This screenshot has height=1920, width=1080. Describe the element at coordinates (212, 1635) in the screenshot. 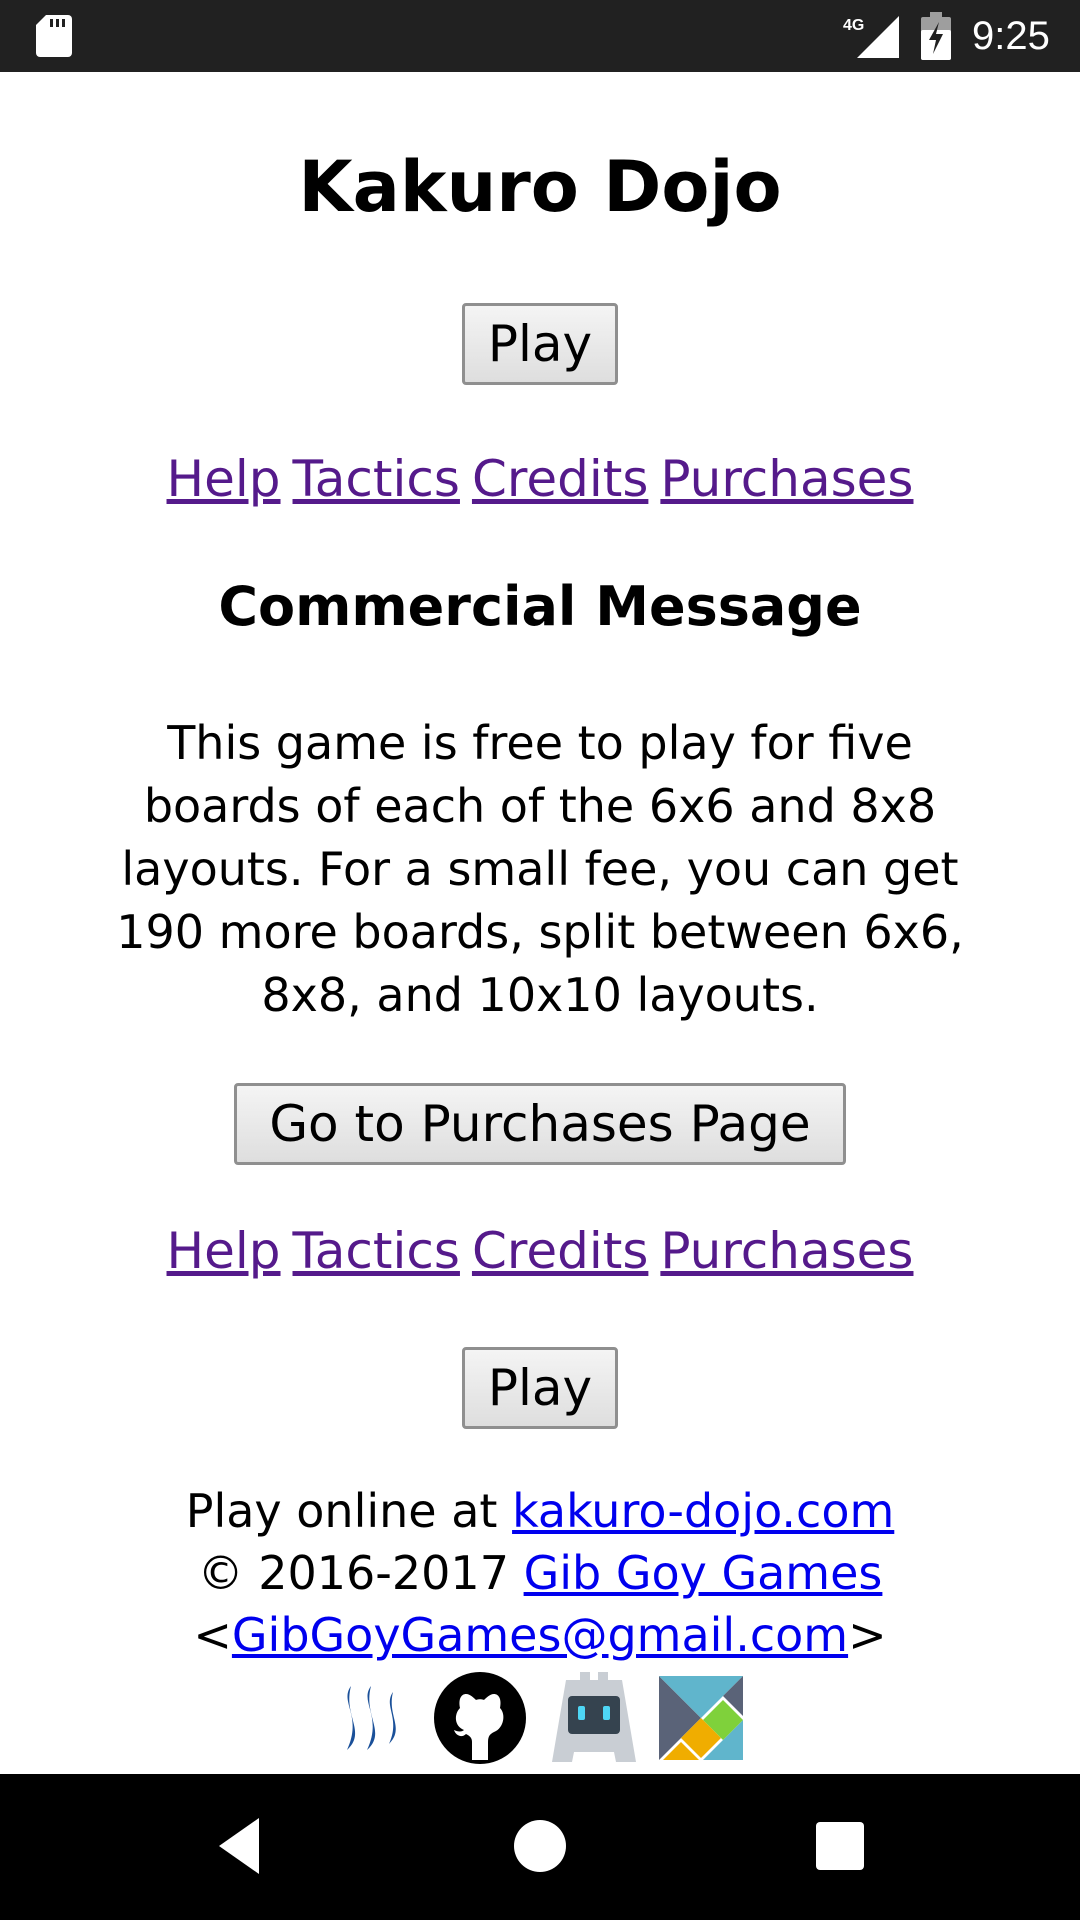

I see `email-open-bracket: <` at that location.